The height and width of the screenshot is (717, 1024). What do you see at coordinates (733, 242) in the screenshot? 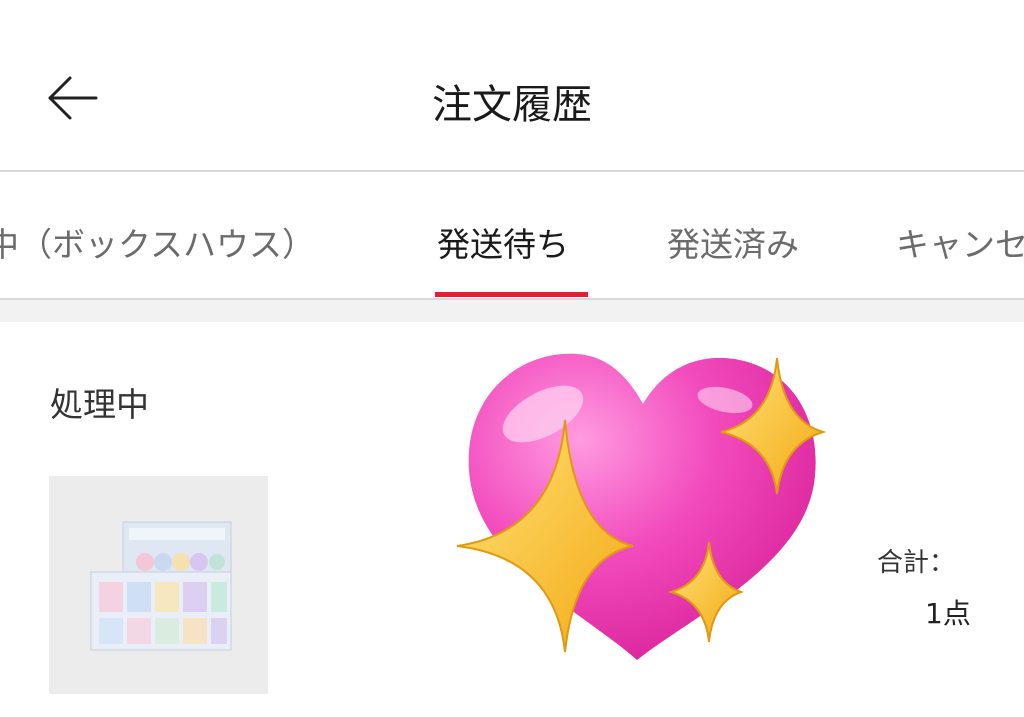
I see `tab-shipped: 発送済み` at bounding box center [733, 242].